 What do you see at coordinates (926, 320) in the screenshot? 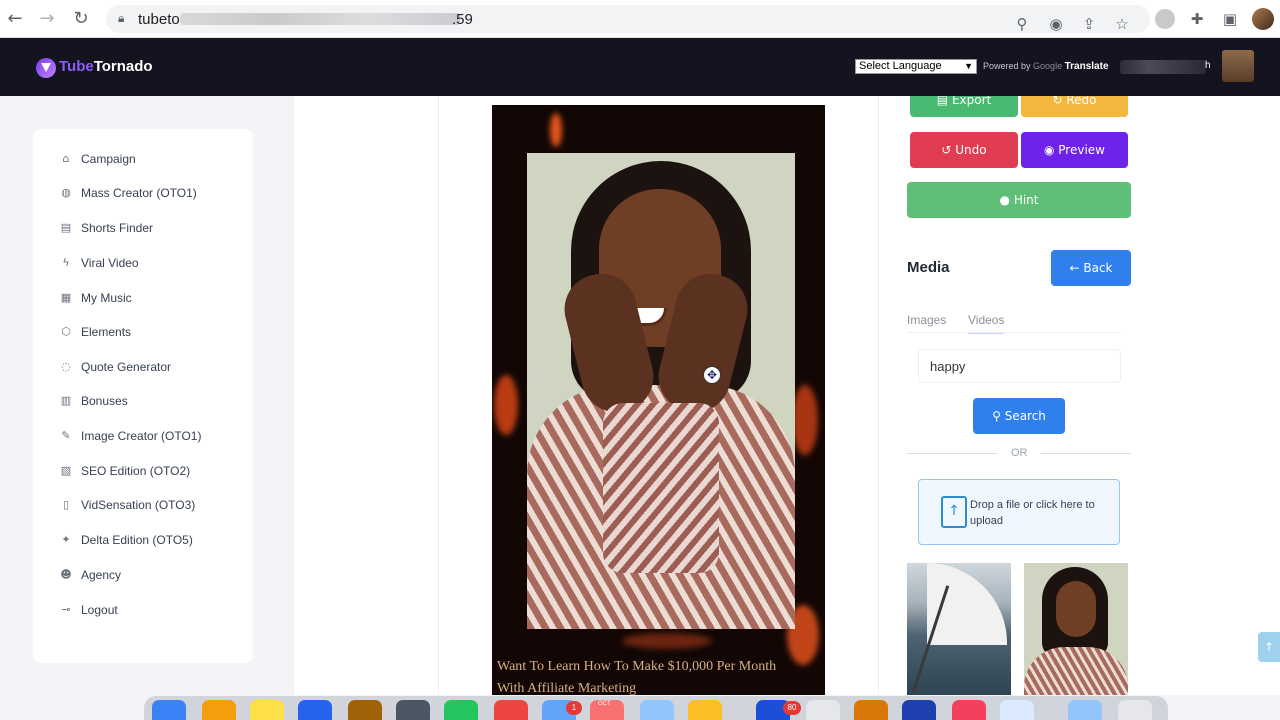
I see `tab-images: Images` at bounding box center [926, 320].